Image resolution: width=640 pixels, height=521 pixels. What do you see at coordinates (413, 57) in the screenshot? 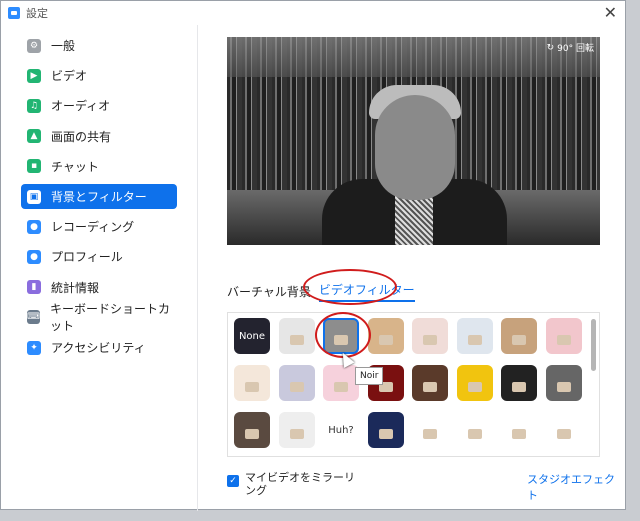
I see `sky-area` at bounding box center [413, 57].